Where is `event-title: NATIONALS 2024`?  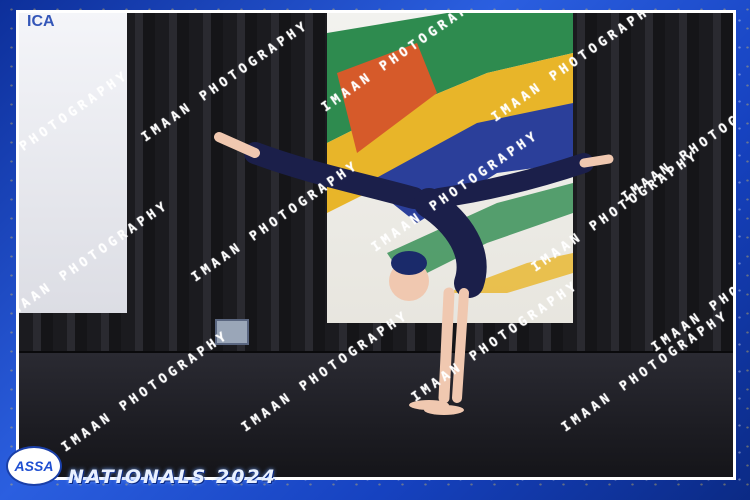 event-title: NATIONALS 2024 is located at coordinates (172, 477).